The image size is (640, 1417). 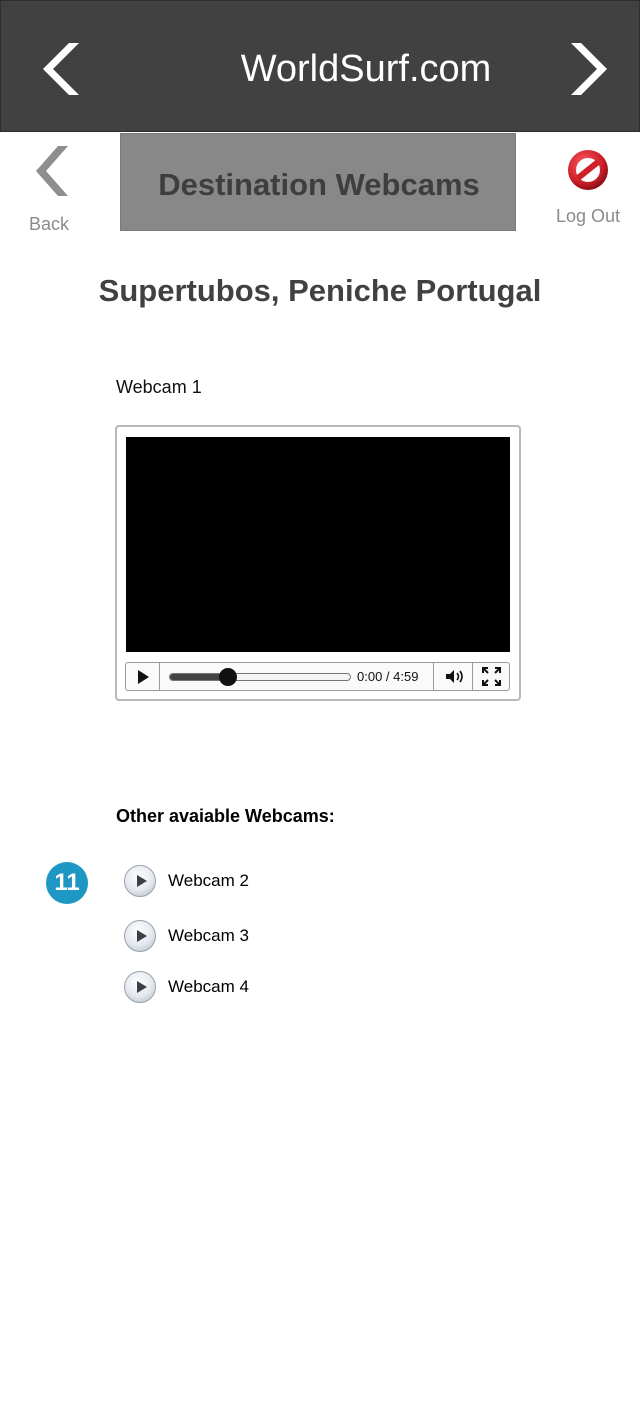 I want to click on webcam-item-label: Webcam 4, so click(x=208, y=986).